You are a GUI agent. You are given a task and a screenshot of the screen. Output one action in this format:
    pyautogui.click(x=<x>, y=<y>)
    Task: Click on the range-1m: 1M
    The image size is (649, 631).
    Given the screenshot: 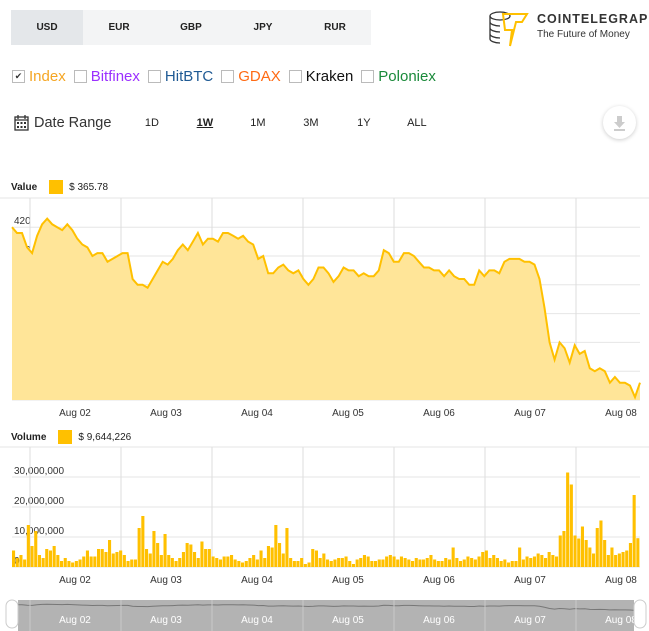 What is the action you would take?
    pyautogui.click(x=257, y=123)
    